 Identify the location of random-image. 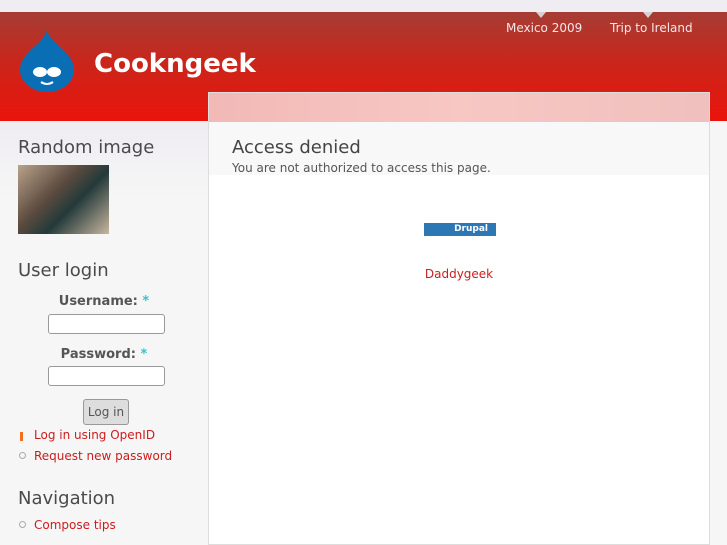
(63, 199).